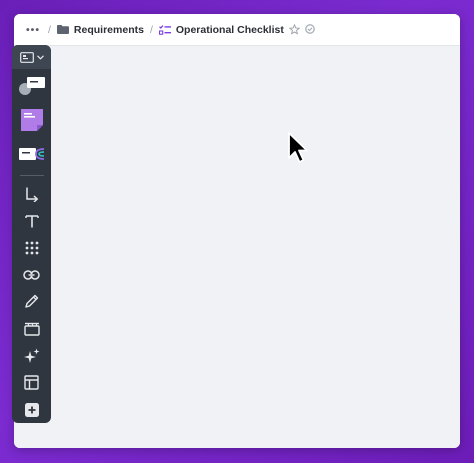 The width and height of the screenshot is (474, 463). Describe the element at coordinates (310, 29) in the screenshot. I see `status-icon` at that location.